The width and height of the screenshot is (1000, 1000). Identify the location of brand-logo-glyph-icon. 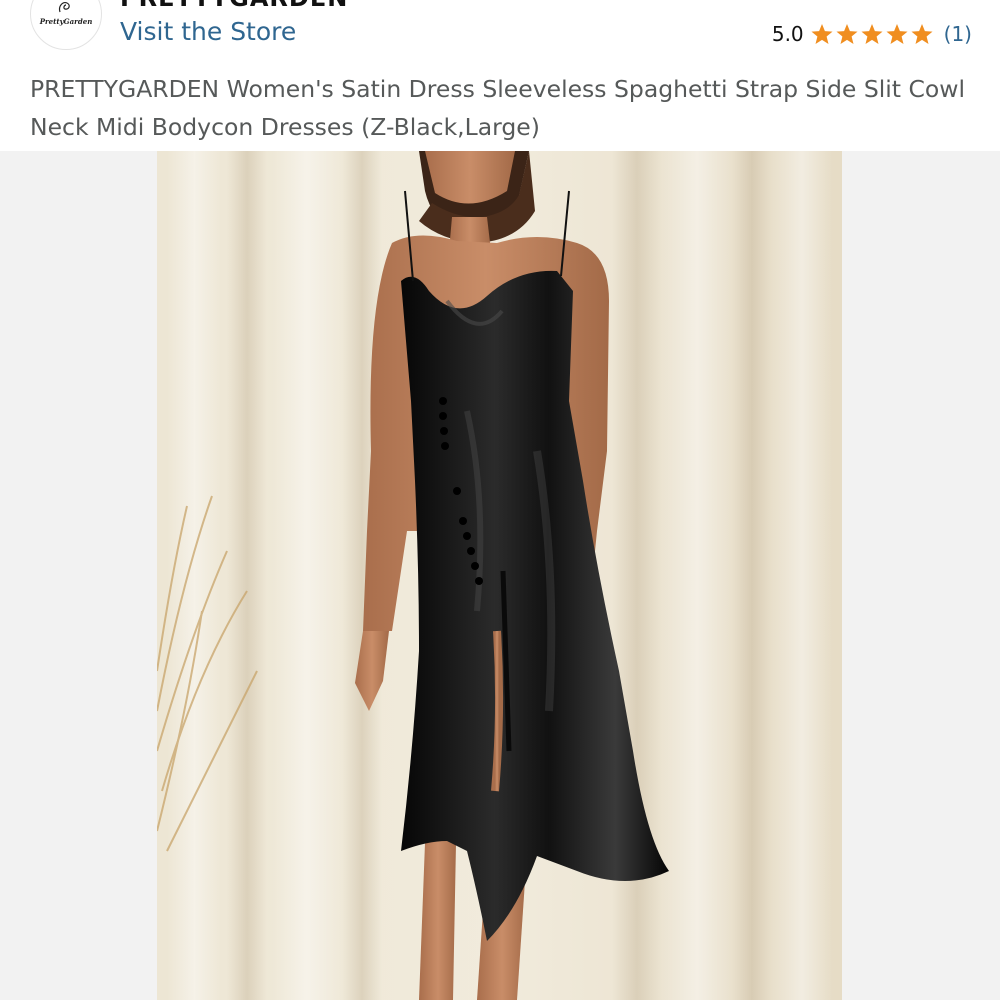
(64, 7).